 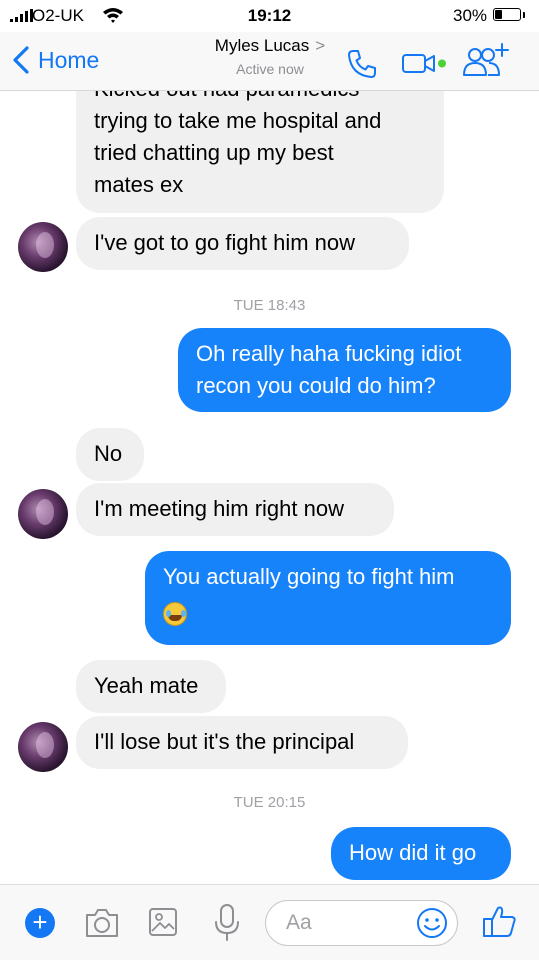 I want to click on message-bubble-incoming: No, so click(x=110, y=454).